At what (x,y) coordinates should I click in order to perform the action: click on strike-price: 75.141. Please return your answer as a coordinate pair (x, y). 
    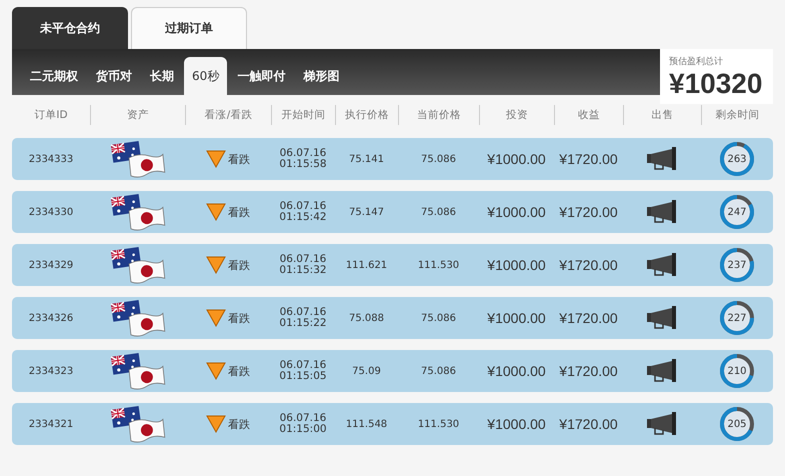
    Looking at the image, I should click on (366, 159).